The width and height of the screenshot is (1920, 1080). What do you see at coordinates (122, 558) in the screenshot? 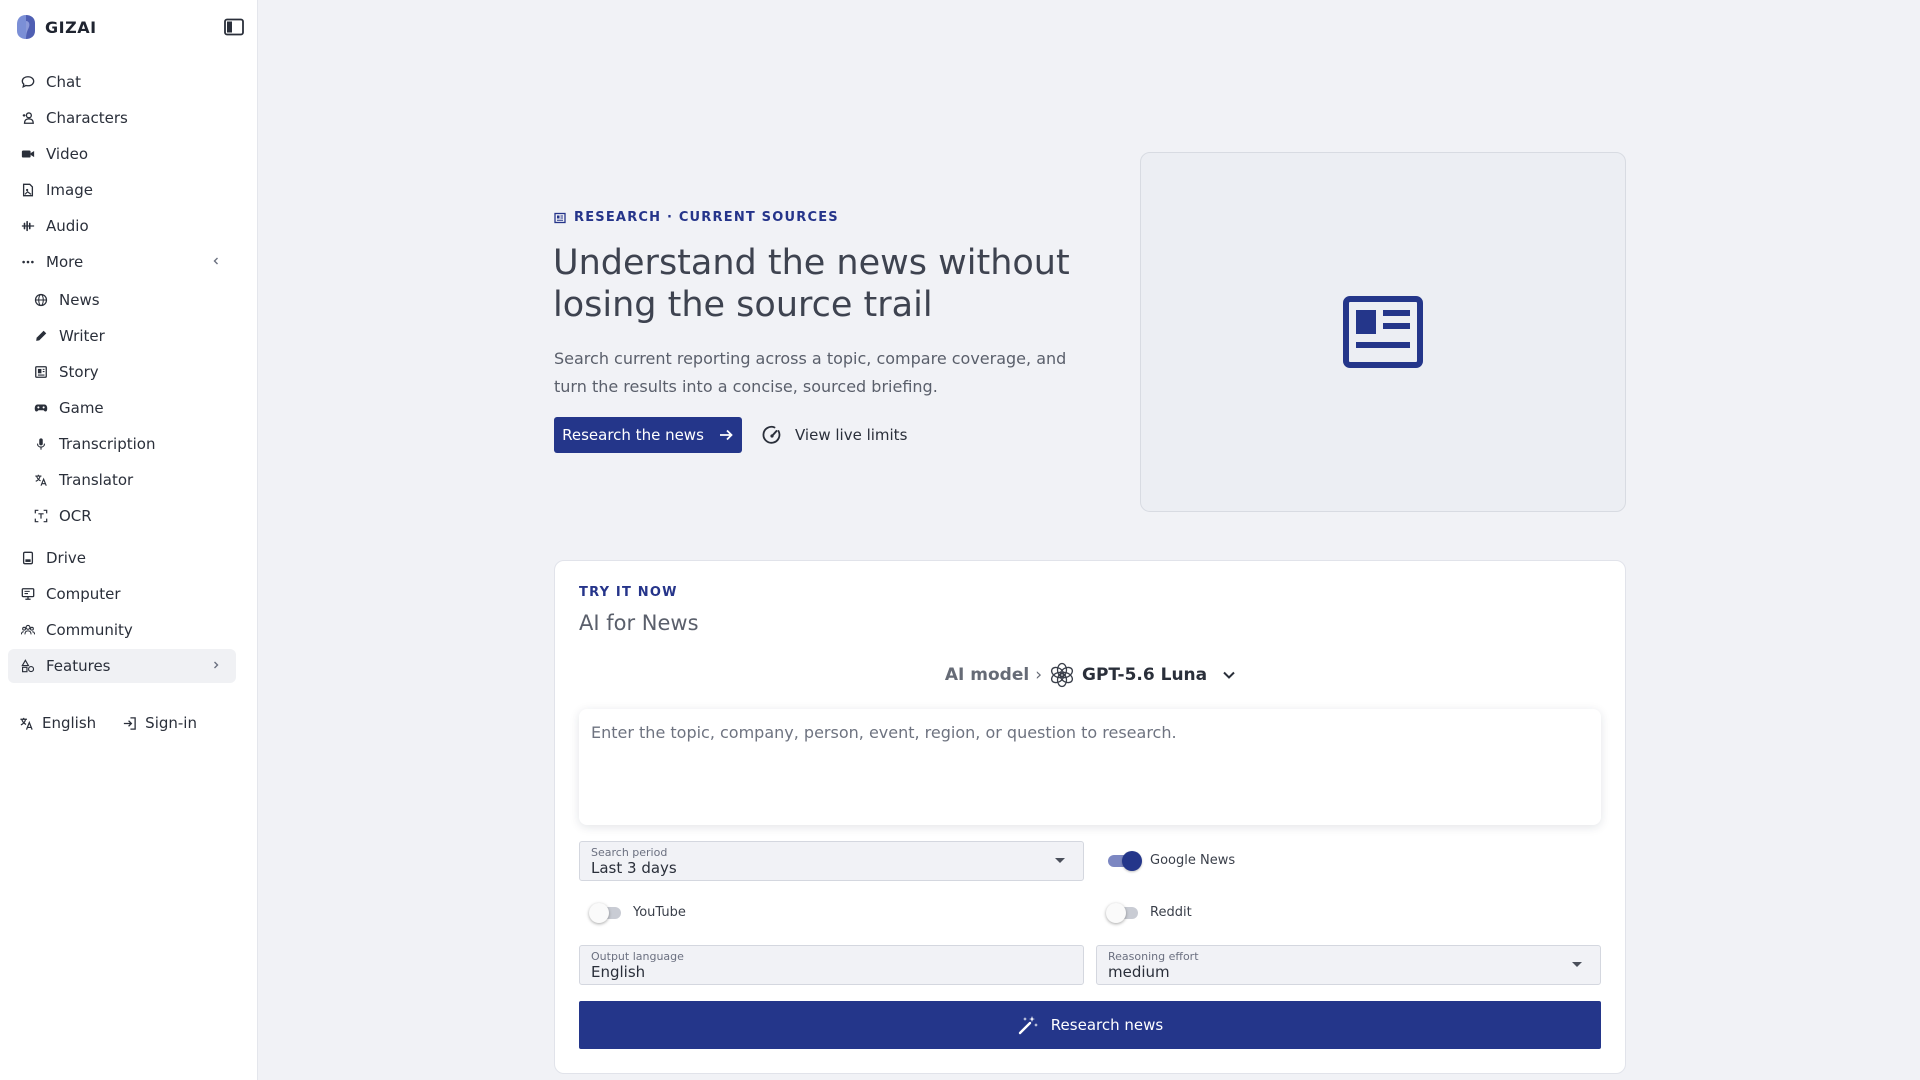
I see `sidebar-item-drive: Drive` at bounding box center [122, 558].